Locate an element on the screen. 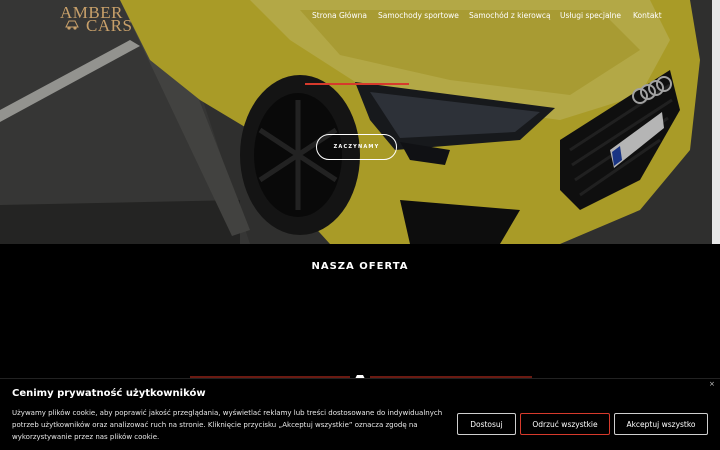 The width and height of the screenshot is (720, 450). offer-section-title: NASZA OFERTA is located at coordinates (360, 266).